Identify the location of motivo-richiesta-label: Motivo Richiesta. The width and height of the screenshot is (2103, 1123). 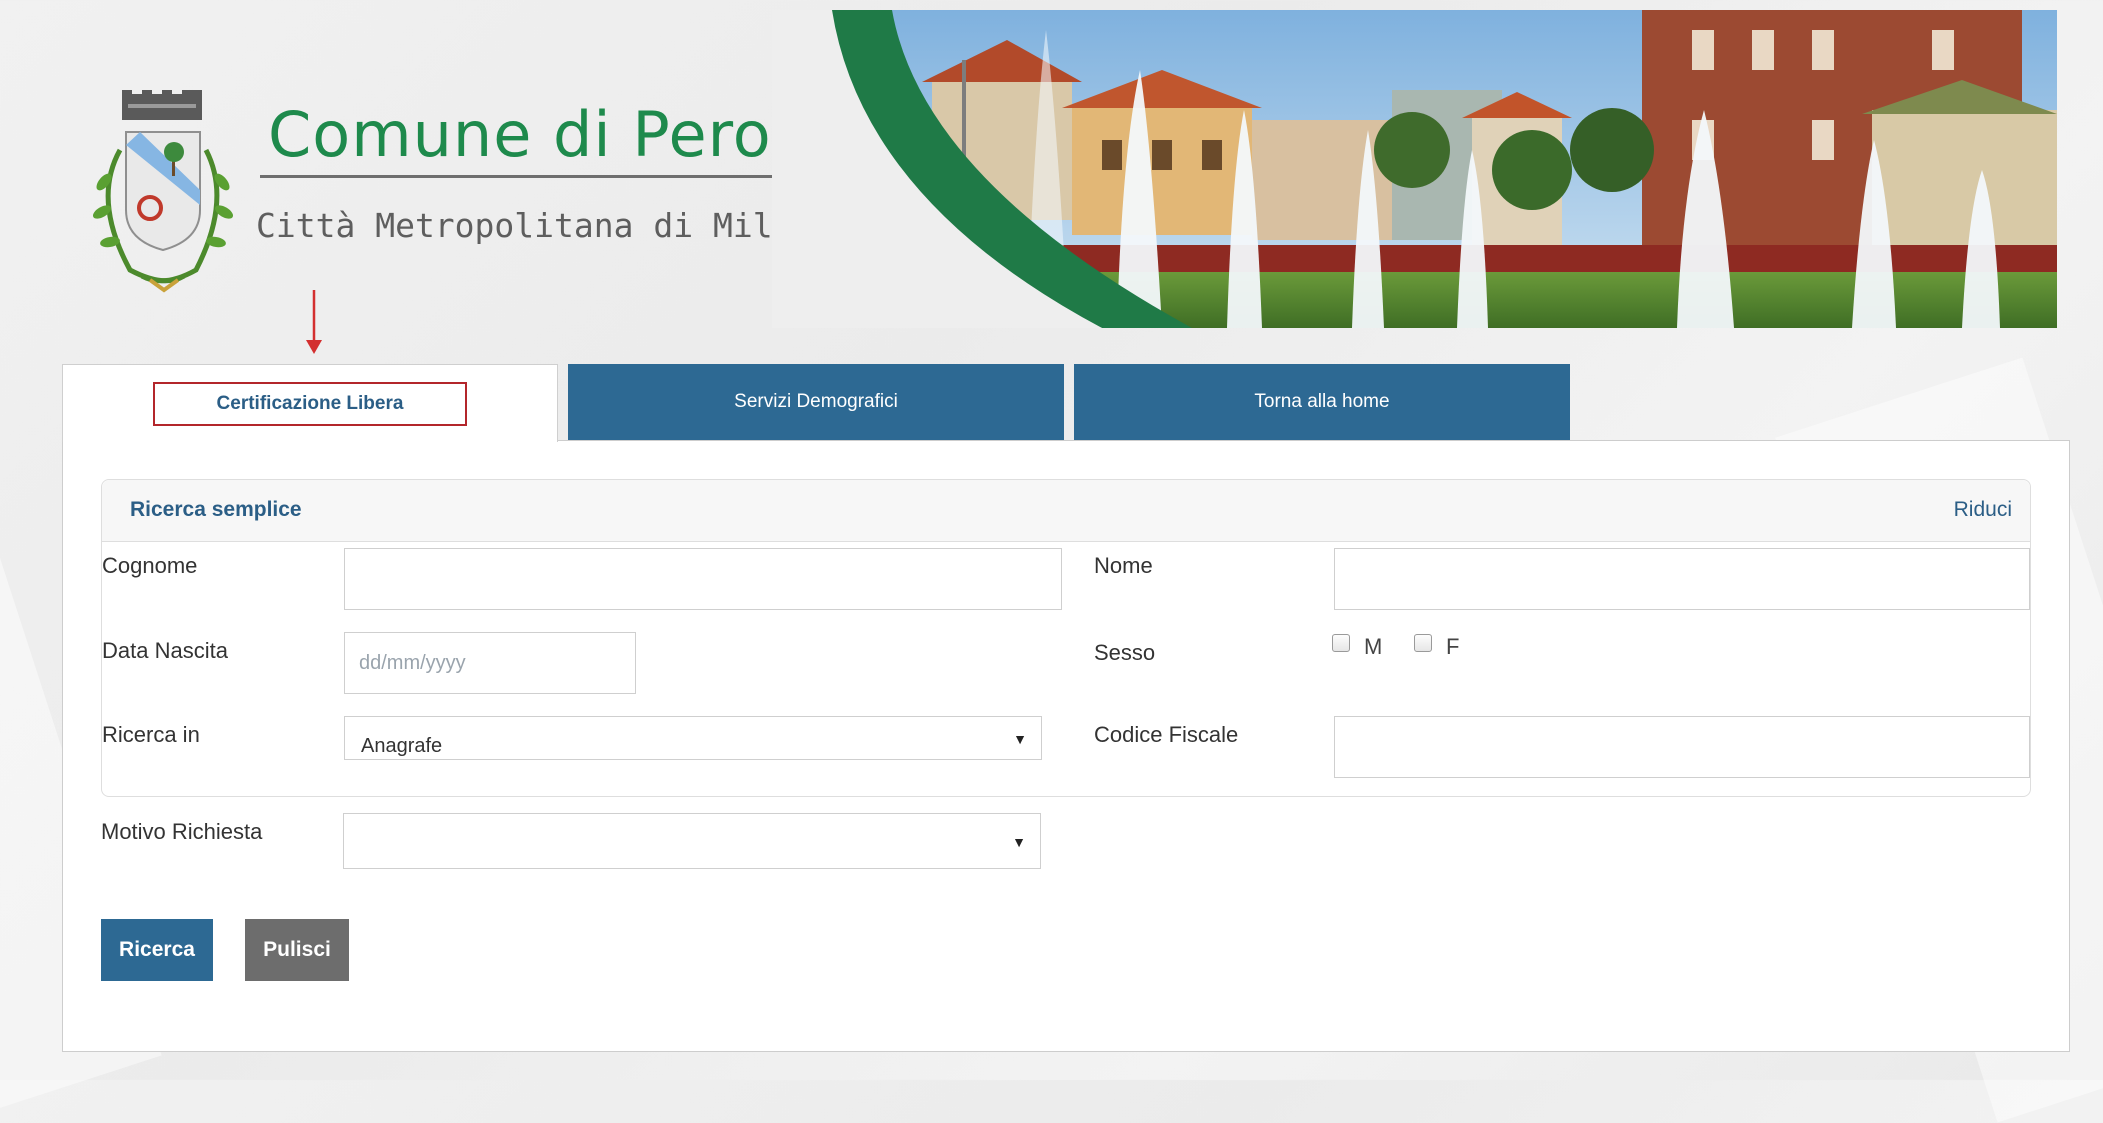
(182, 831).